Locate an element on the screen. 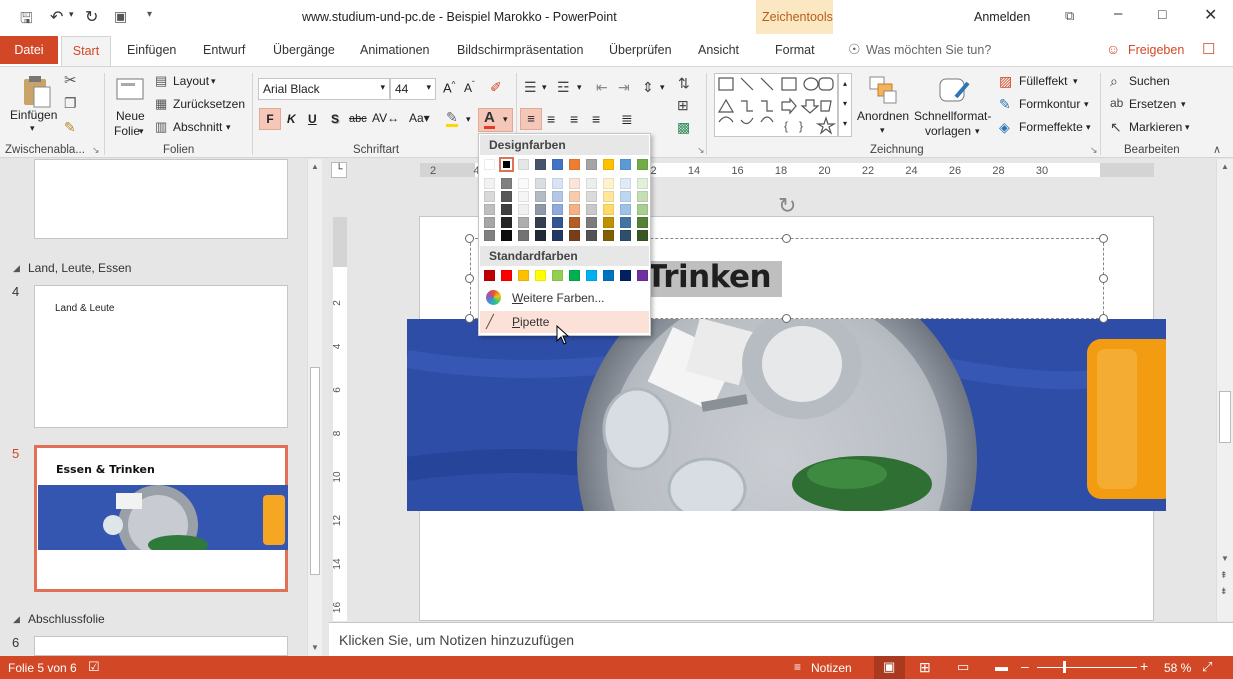 The height and width of the screenshot is (679, 1233). italic-button: K is located at coordinates (291, 119).